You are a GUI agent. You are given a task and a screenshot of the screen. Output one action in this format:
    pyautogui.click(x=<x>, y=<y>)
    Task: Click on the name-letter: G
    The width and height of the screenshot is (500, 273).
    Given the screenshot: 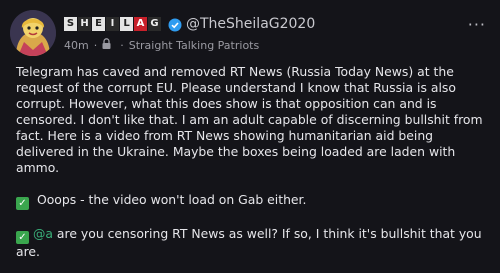 What is the action you would take?
    pyautogui.click(x=154, y=24)
    